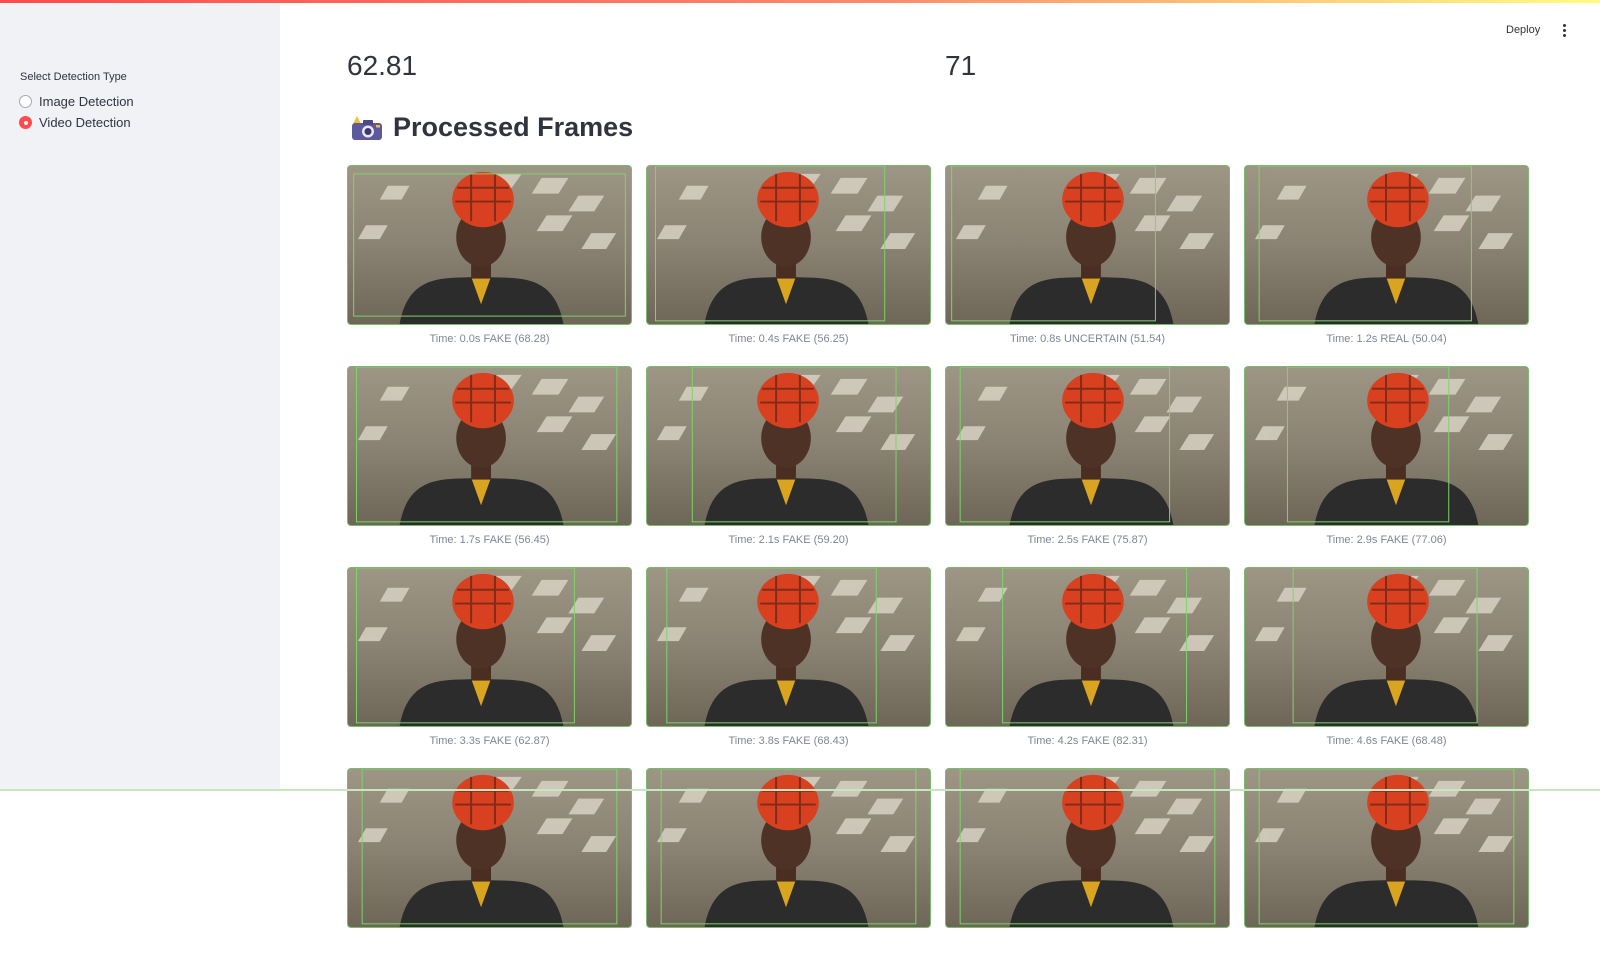  Describe the element at coordinates (73, 77) in the screenshot. I see `detection-type-label: Select Detection Type` at that location.